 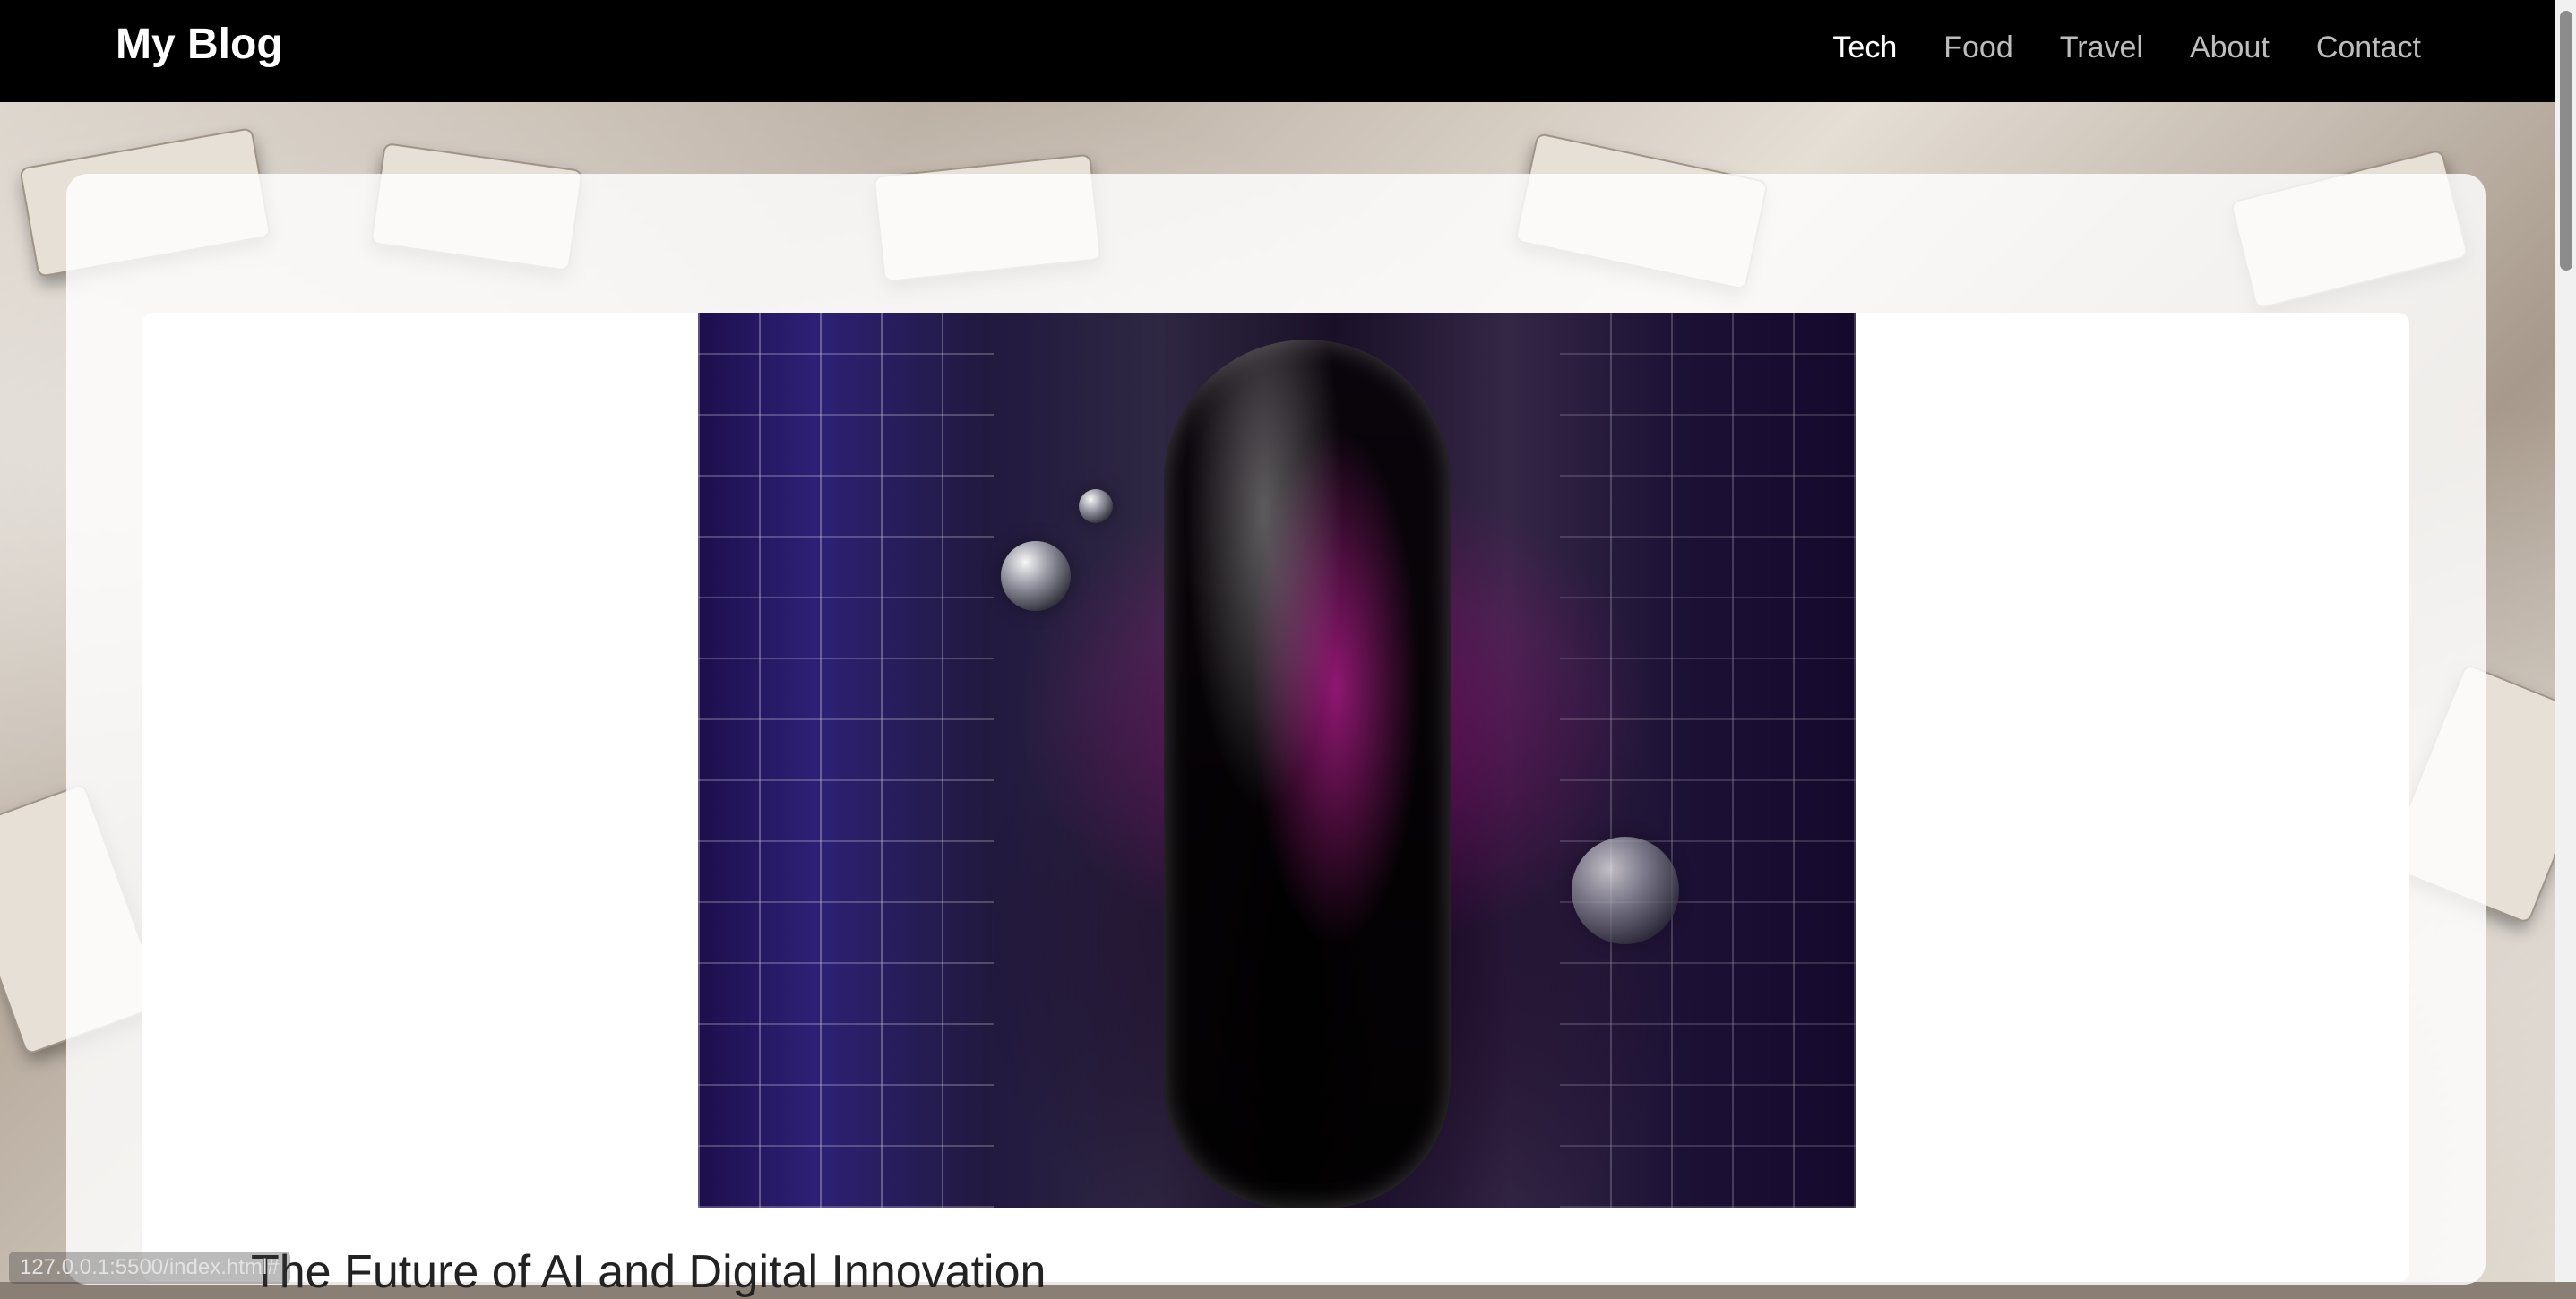 I want to click on nav-link-contact: Contact, so click(x=2368, y=48).